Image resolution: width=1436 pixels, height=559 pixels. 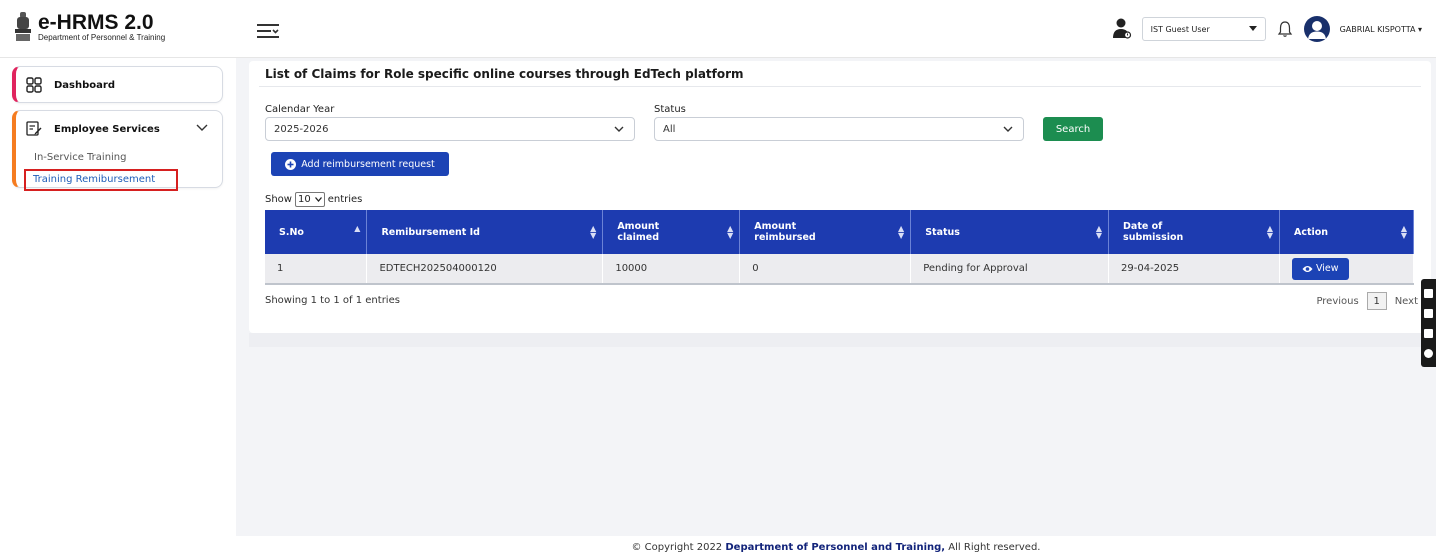 I want to click on cell-date: 29-04-2025, so click(x=1194, y=269).